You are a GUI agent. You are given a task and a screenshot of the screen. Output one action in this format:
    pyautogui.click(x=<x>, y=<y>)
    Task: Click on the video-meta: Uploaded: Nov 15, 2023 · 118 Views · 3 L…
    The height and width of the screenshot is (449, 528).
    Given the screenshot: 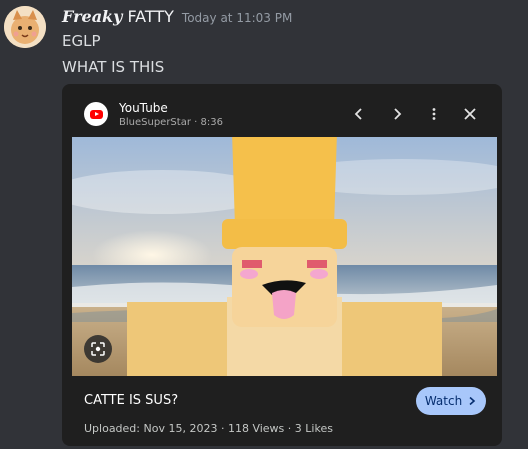 What is the action you would take?
    pyautogui.click(x=208, y=428)
    